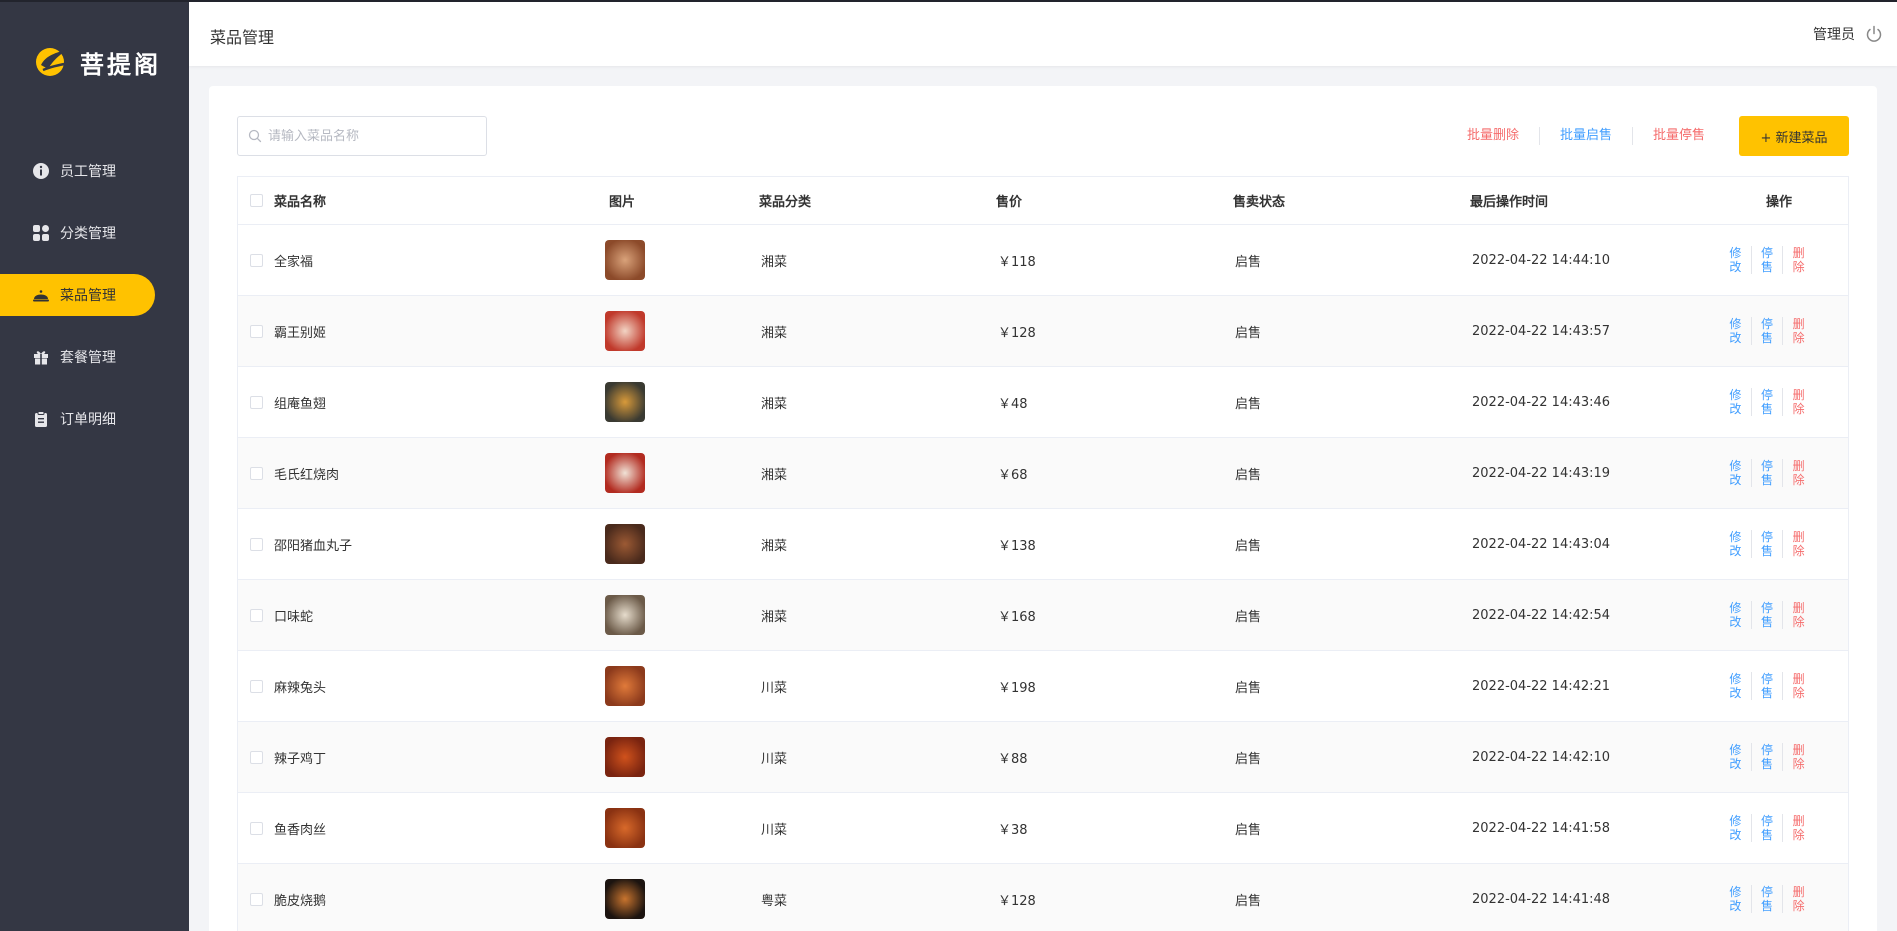 Image resolution: width=1897 pixels, height=931 pixels. What do you see at coordinates (1541, 899) in the screenshot?
I see `last-updated: 2022-04-22 14:41:48` at bounding box center [1541, 899].